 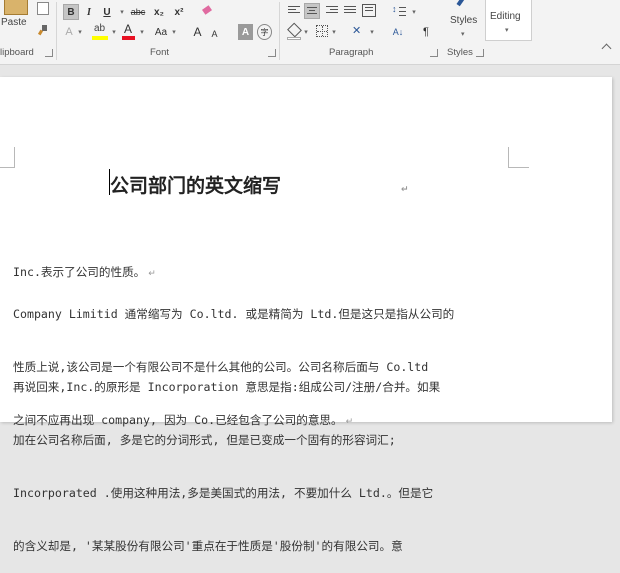 I want to click on distributed-icon, so click(x=369, y=10).